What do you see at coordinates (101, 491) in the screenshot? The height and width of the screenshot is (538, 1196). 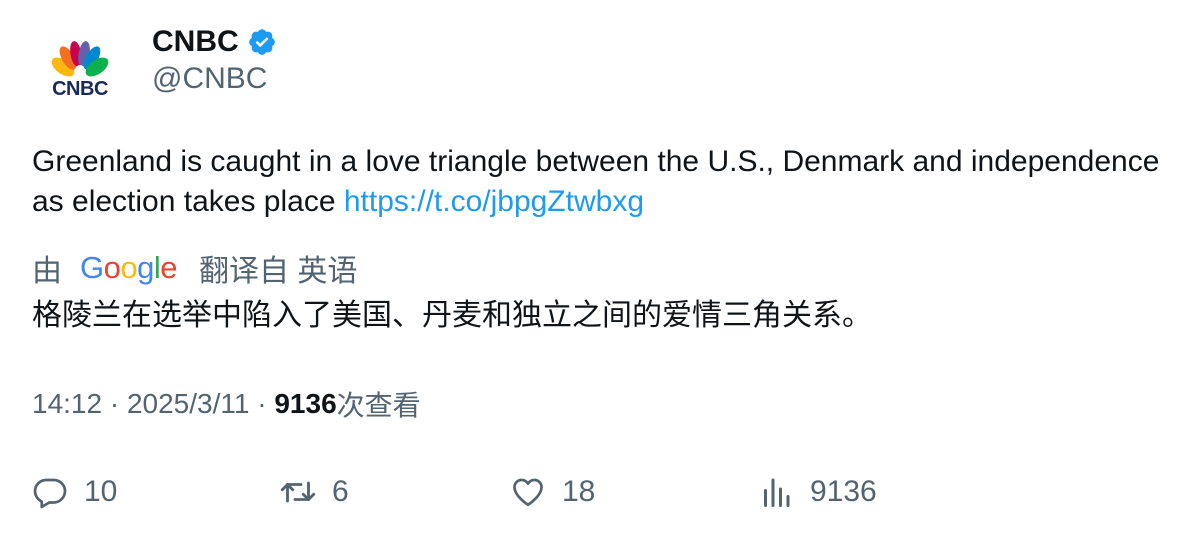 I see `reply-count: 10` at bounding box center [101, 491].